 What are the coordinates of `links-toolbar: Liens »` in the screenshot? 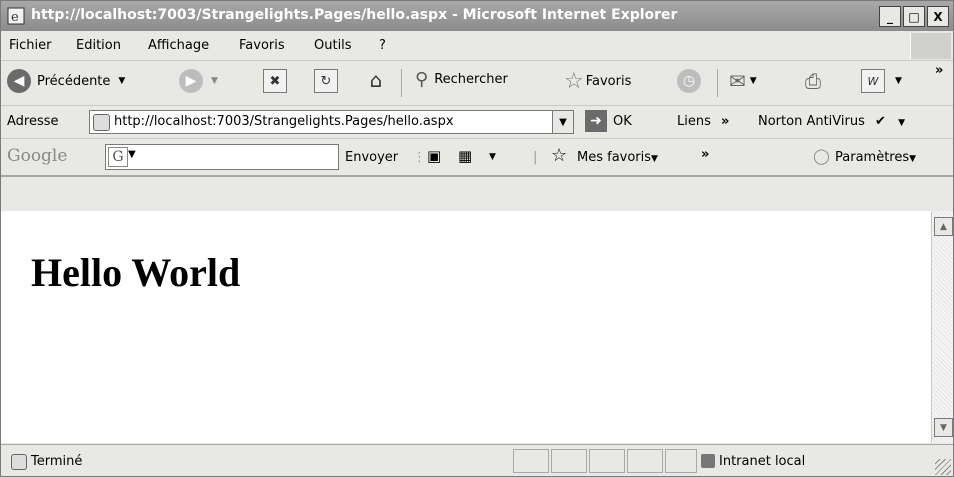 It's located at (703, 121).